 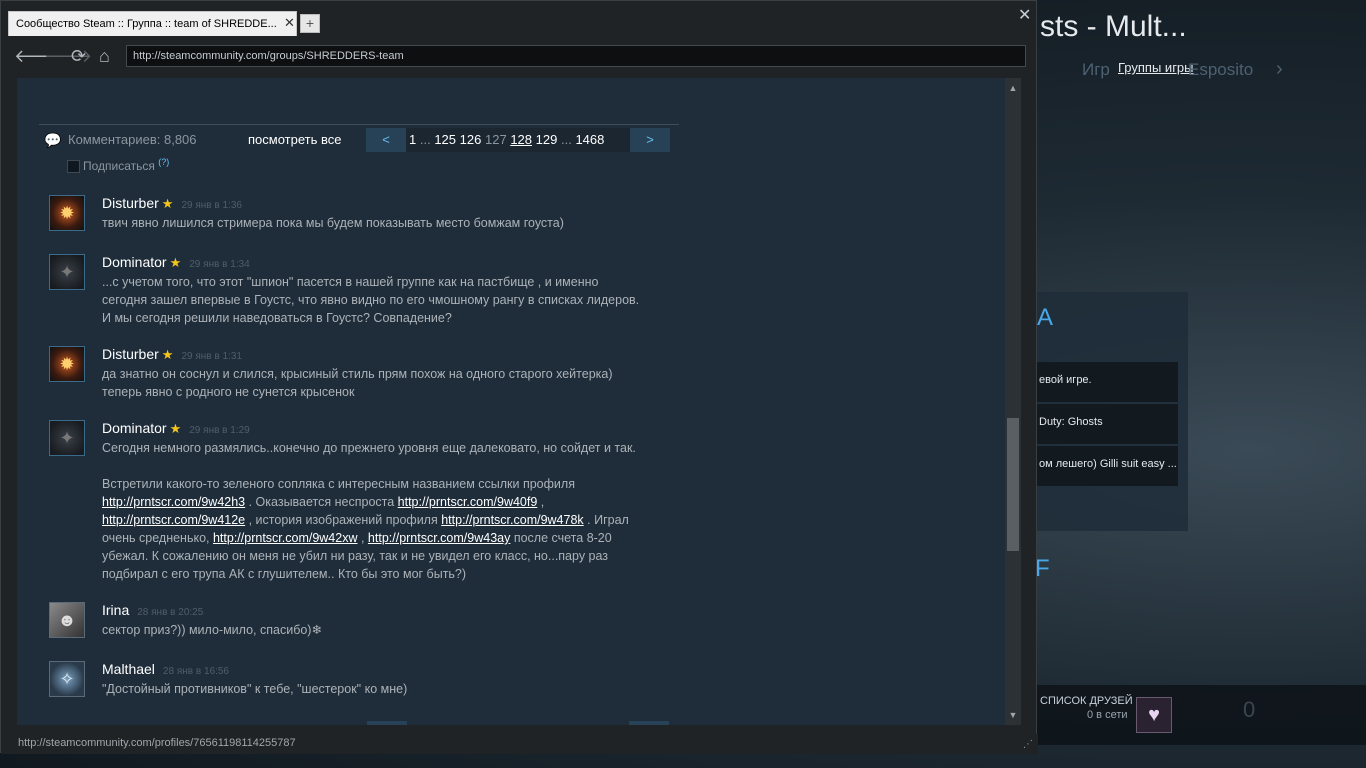 What do you see at coordinates (1107, 382) in the screenshot?
I see `panel-row: евой игре.` at bounding box center [1107, 382].